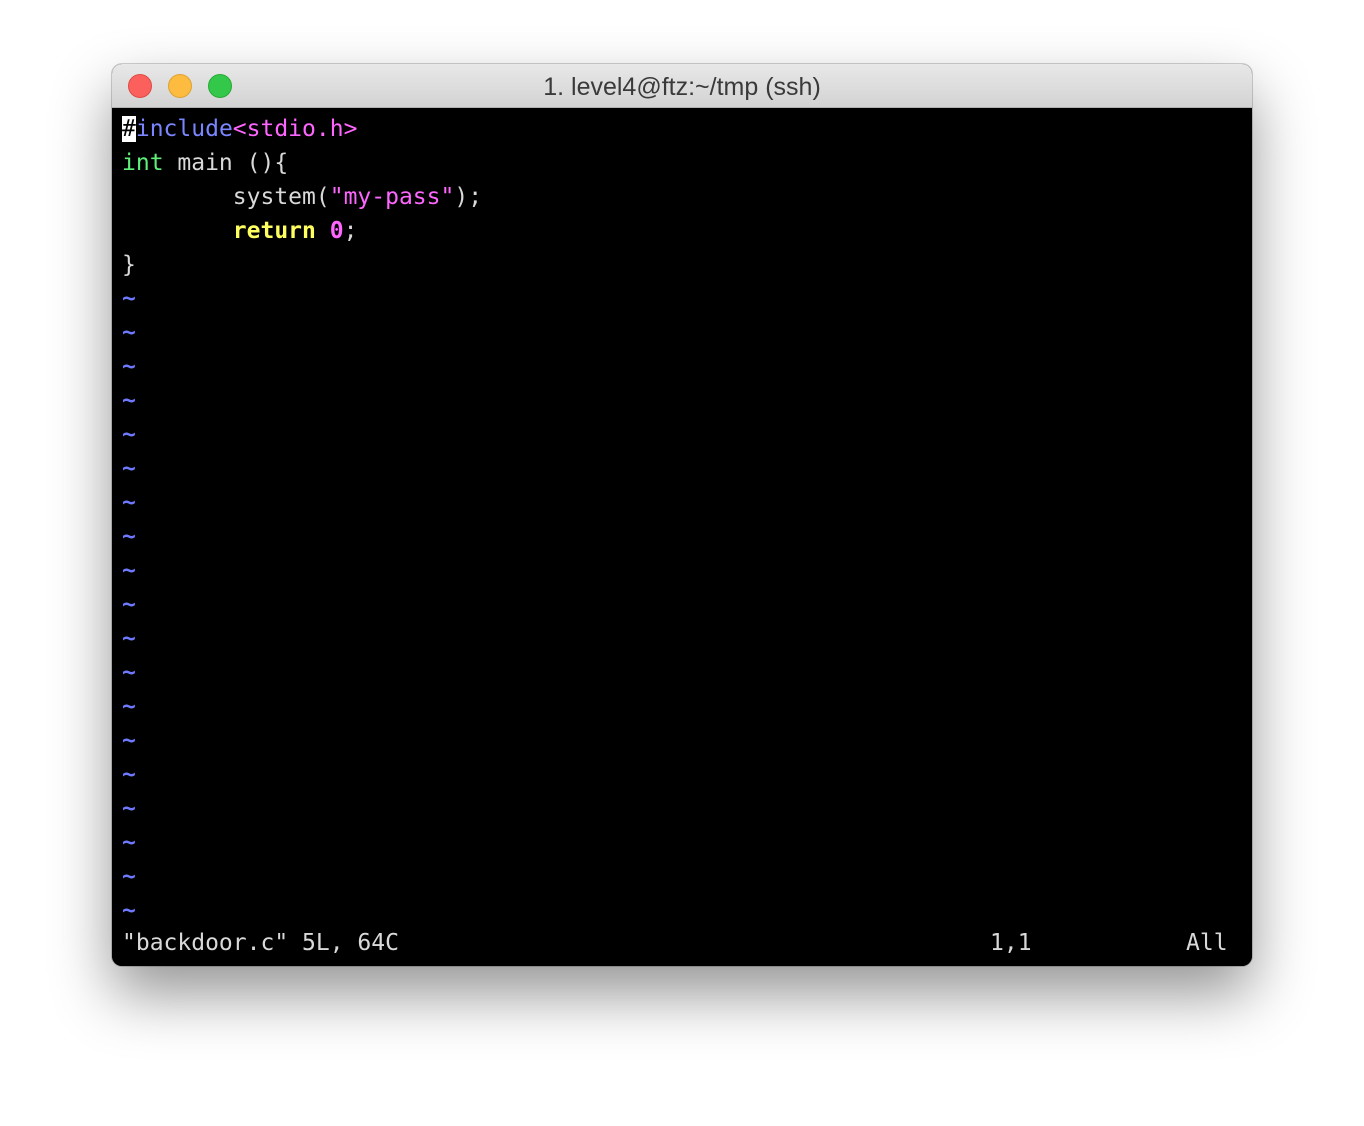  Describe the element at coordinates (336, 231) in the screenshot. I see `code-token: 0` at that location.